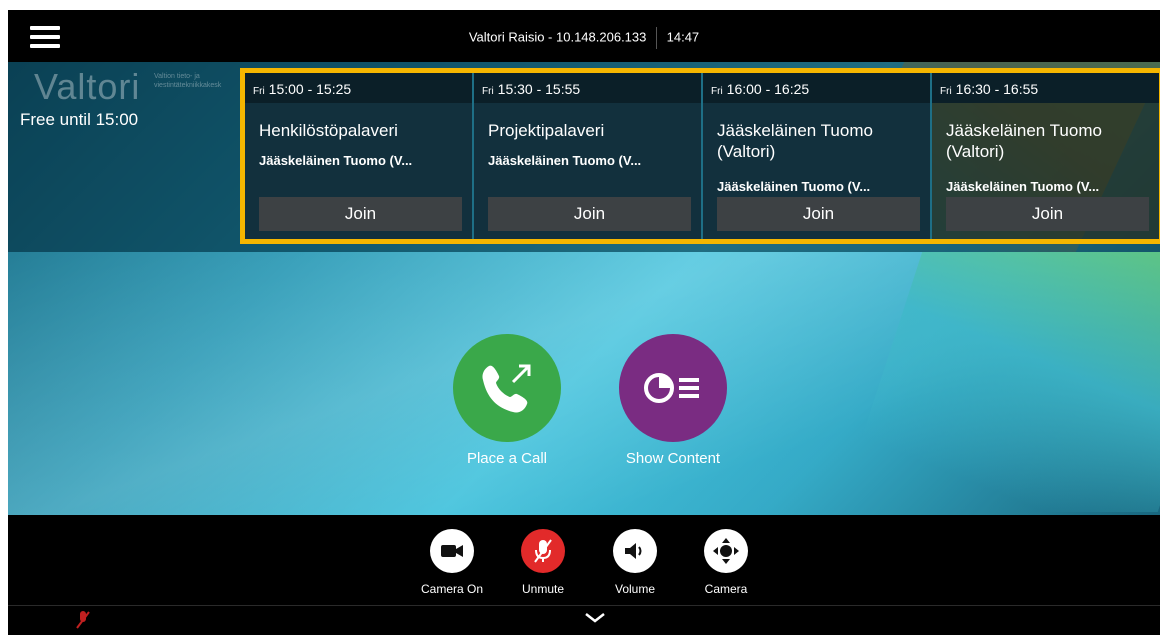 The height and width of the screenshot is (635, 1160). Describe the element at coordinates (673, 458) in the screenshot. I see `show-content-label: Show Content` at that location.